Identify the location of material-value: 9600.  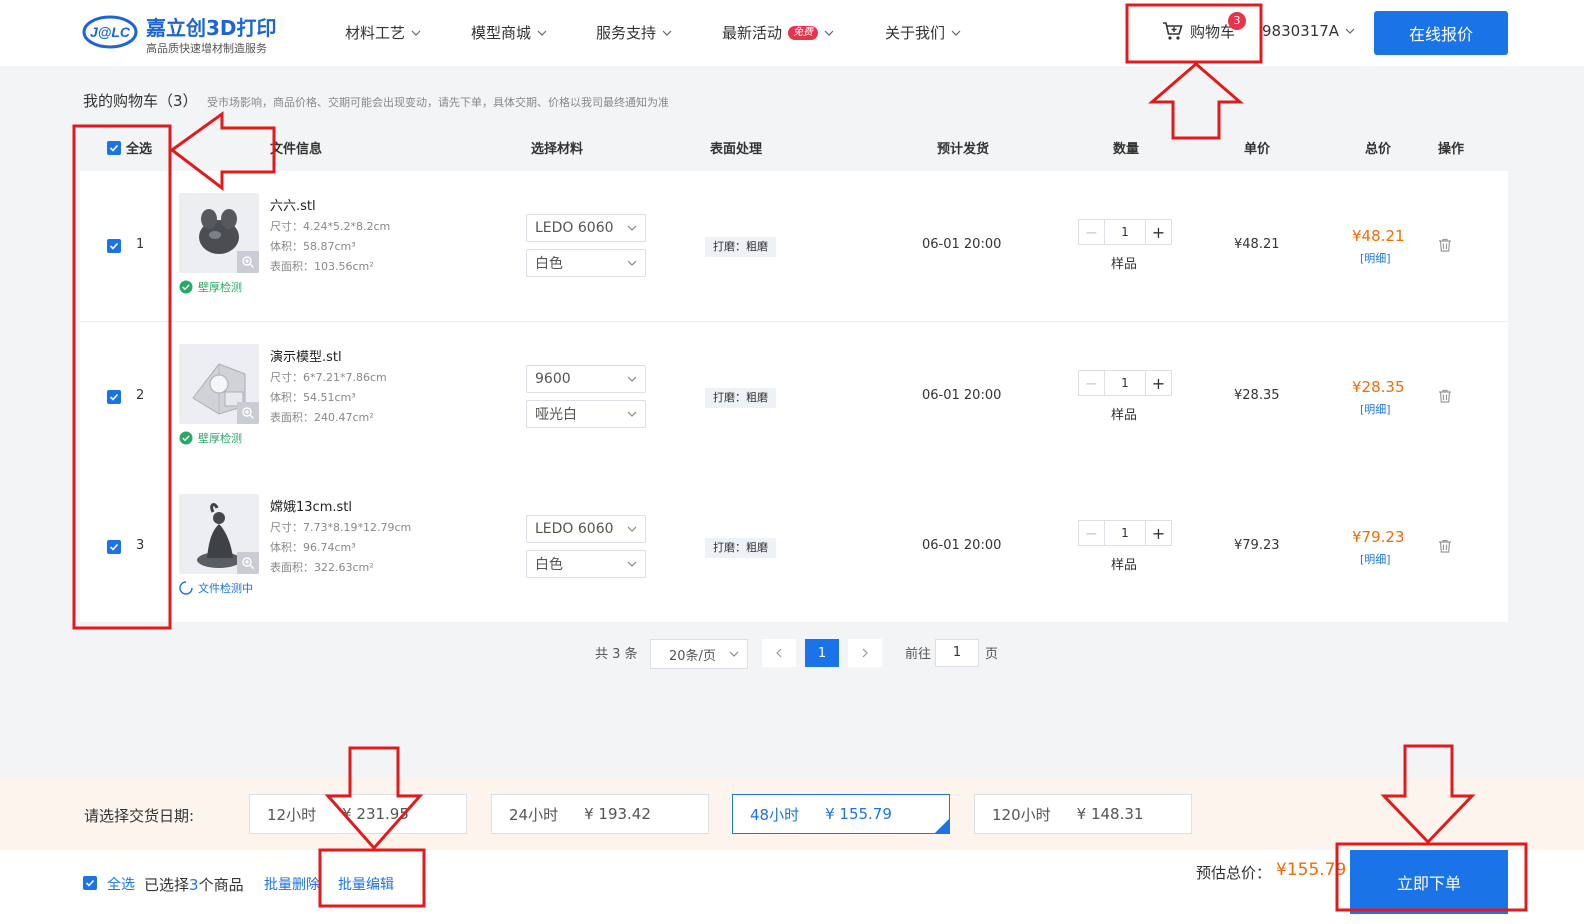
(553, 379).